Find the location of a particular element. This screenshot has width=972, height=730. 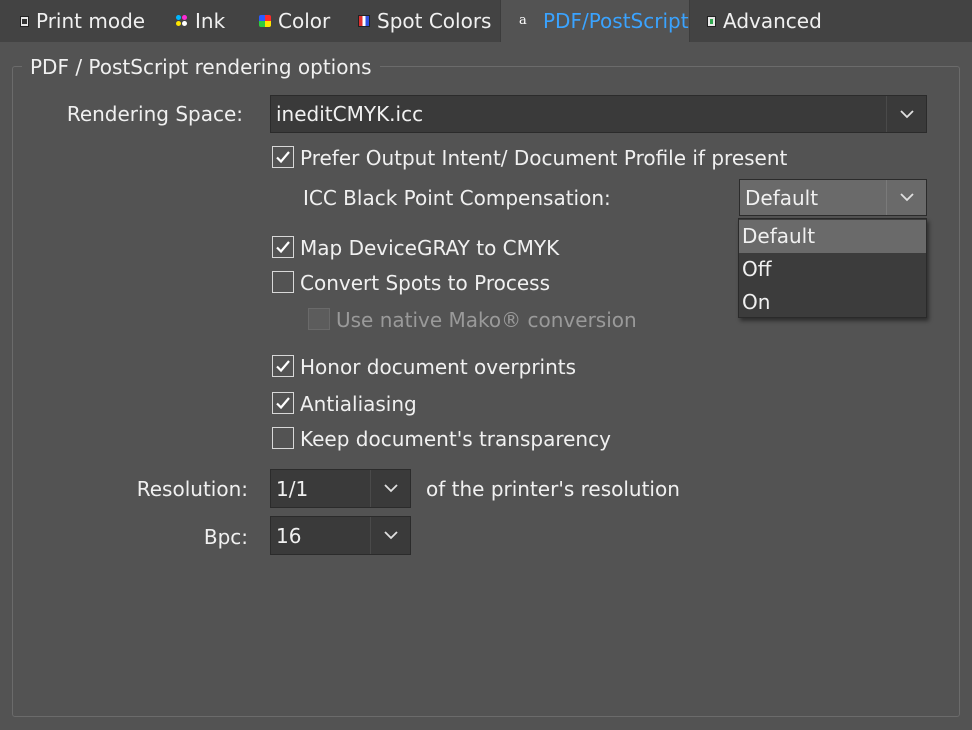

tab-pdf-postscript: a PDF/PostScript is located at coordinates (595, 21).